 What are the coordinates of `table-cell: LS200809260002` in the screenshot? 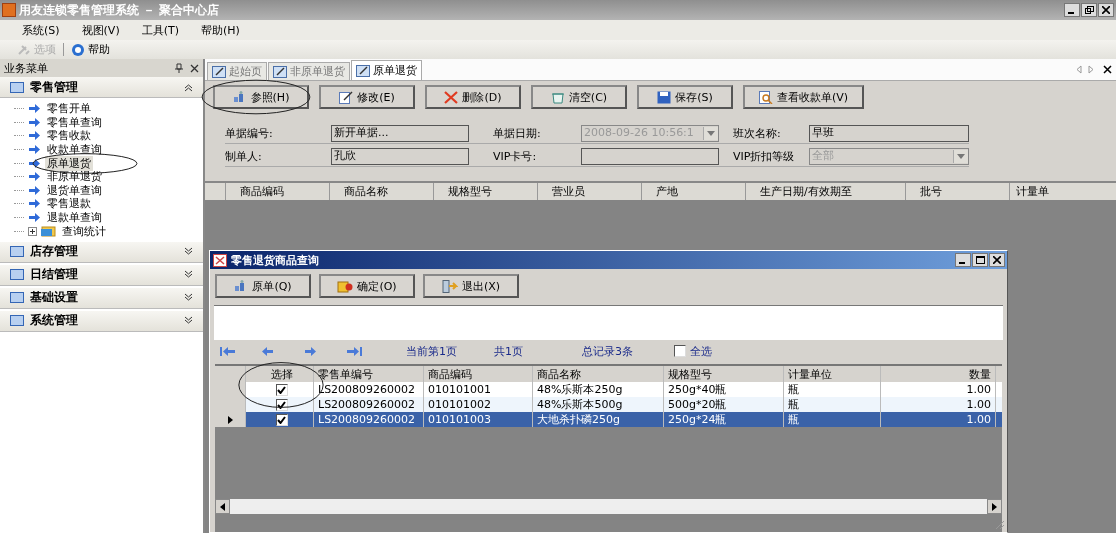 It's located at (369, 419).